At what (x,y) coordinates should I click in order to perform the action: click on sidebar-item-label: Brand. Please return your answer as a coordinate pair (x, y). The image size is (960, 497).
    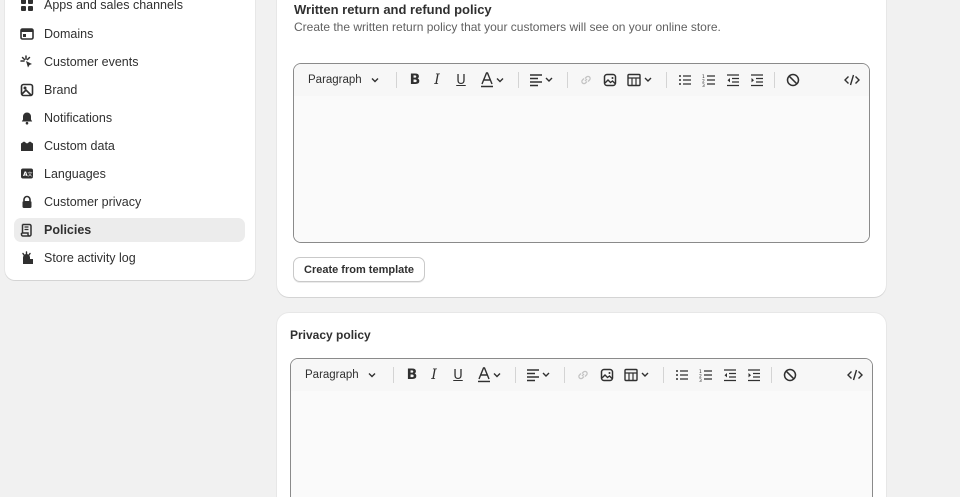
    Looking at the image, I should click on (61, 90).